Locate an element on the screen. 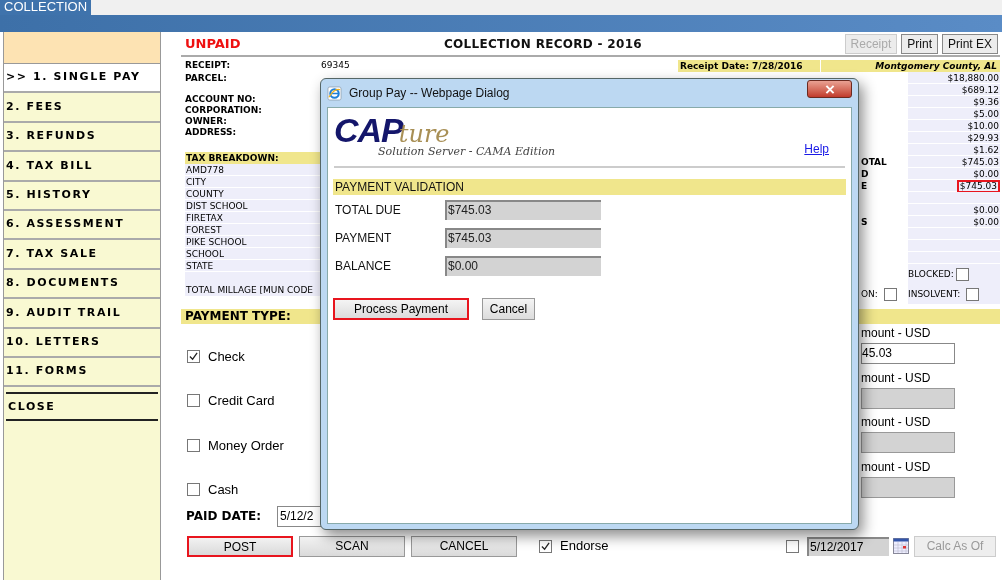 The width and height of the screenshot is (1002, 580). amount-label: S is located at coordinates (864, 222).